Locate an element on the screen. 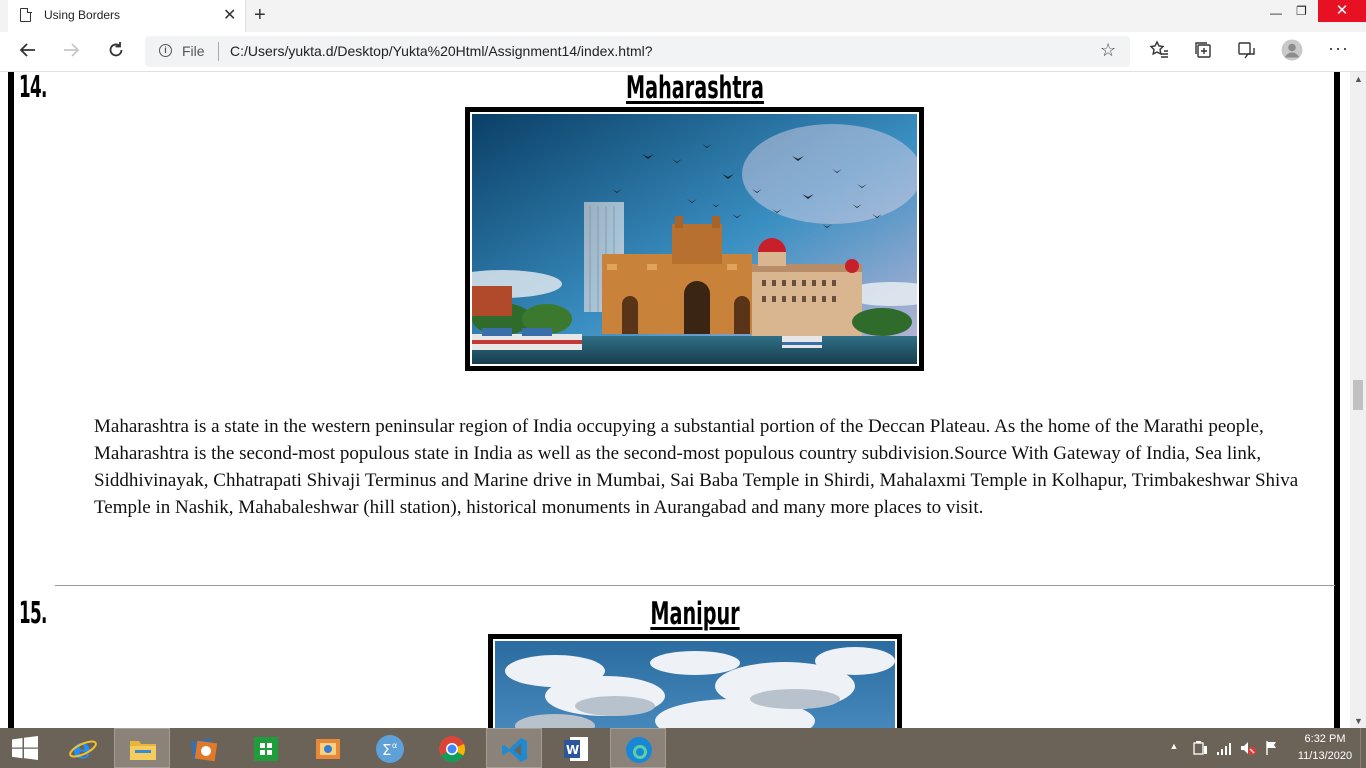 The width and height of the screenshot is (1366, 768). more-icon: ··· is located at coordinates (1338, 48).